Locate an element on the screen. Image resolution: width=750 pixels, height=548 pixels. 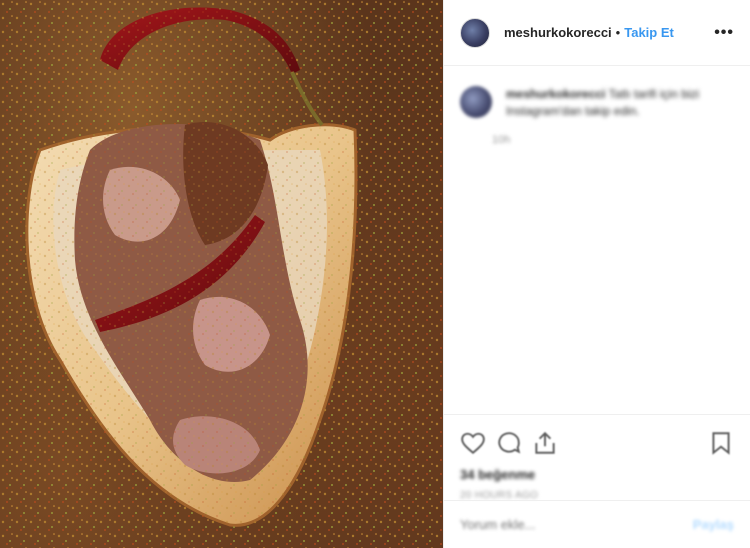
comment-box: Paylaş is located at coordinates (597, 524).